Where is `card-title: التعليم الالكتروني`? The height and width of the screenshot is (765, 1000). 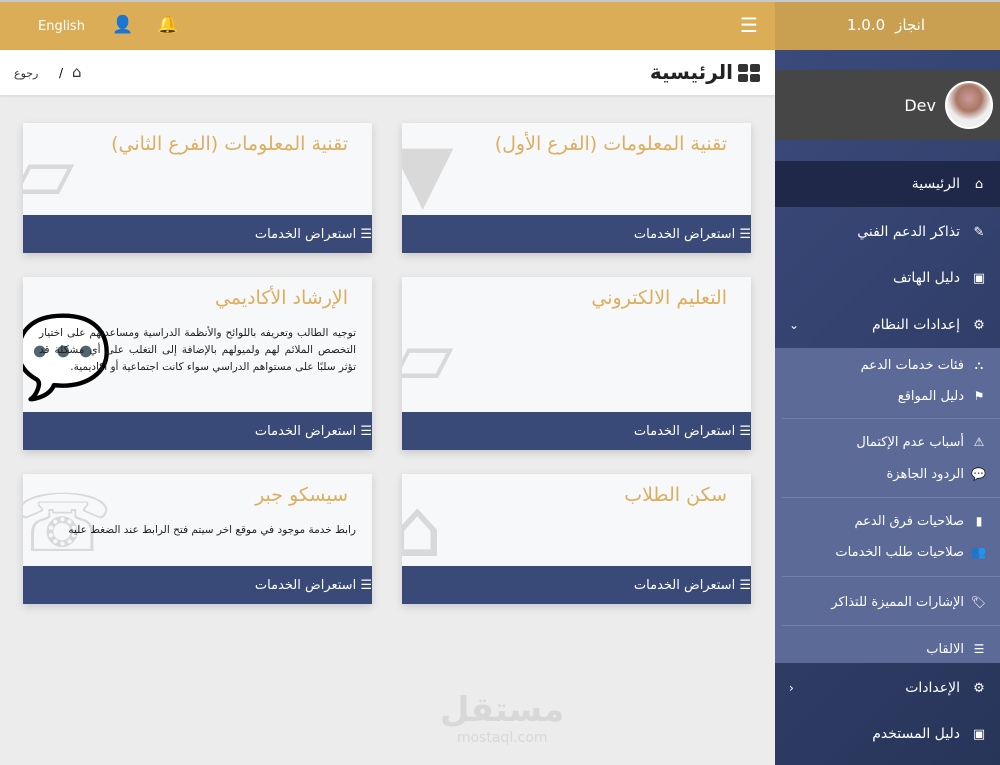
card-title: التعليم الالكتروني is located at coordinates (659, 298).